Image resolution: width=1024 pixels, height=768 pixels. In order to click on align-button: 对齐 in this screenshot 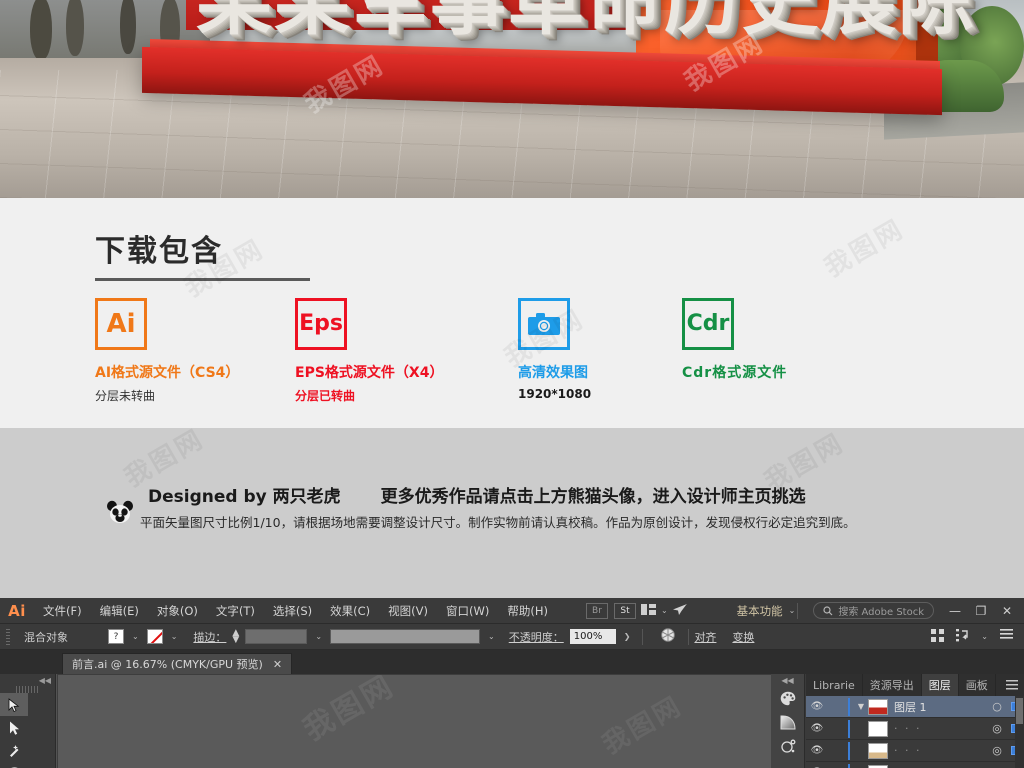, I will do `click(704, 636)`.